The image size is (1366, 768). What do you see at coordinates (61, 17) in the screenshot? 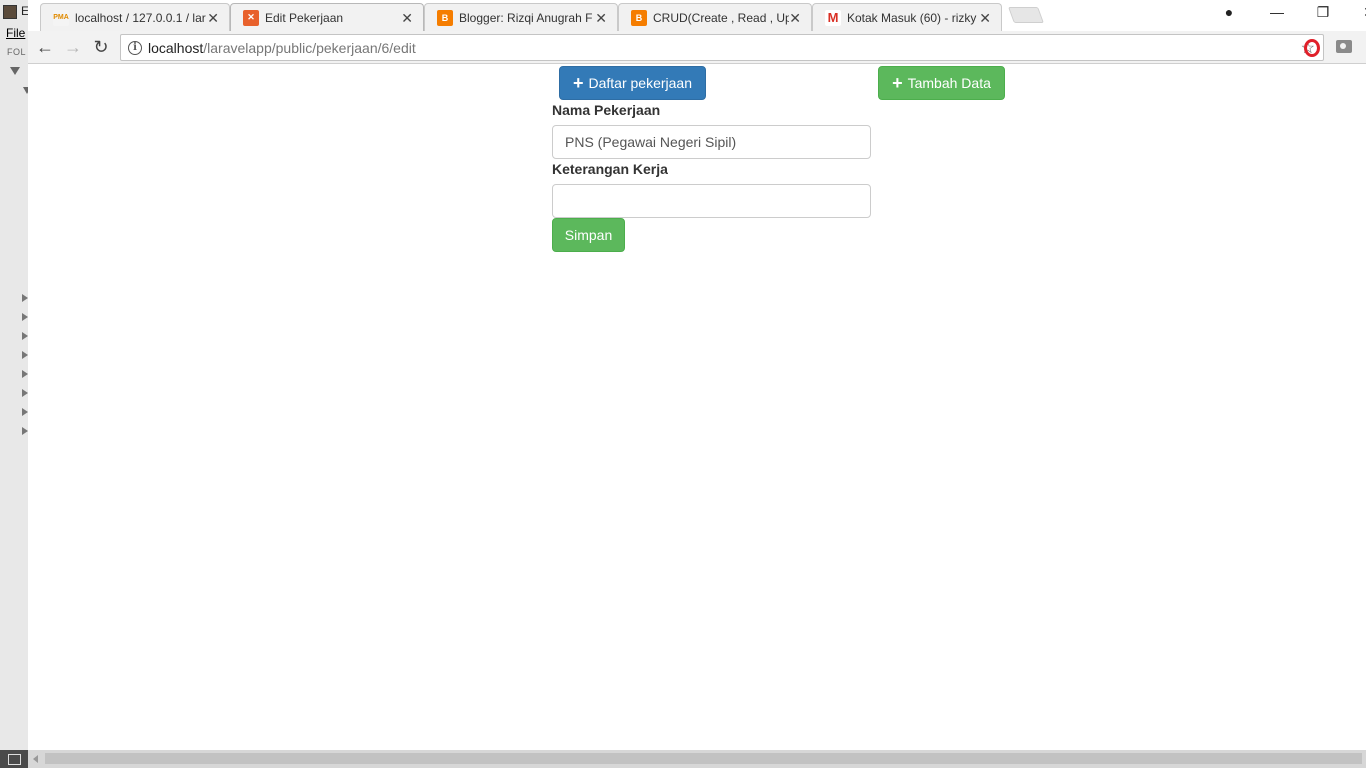
I see `phpmyadmin-icon: PMA` at bounding box center [61, 17].